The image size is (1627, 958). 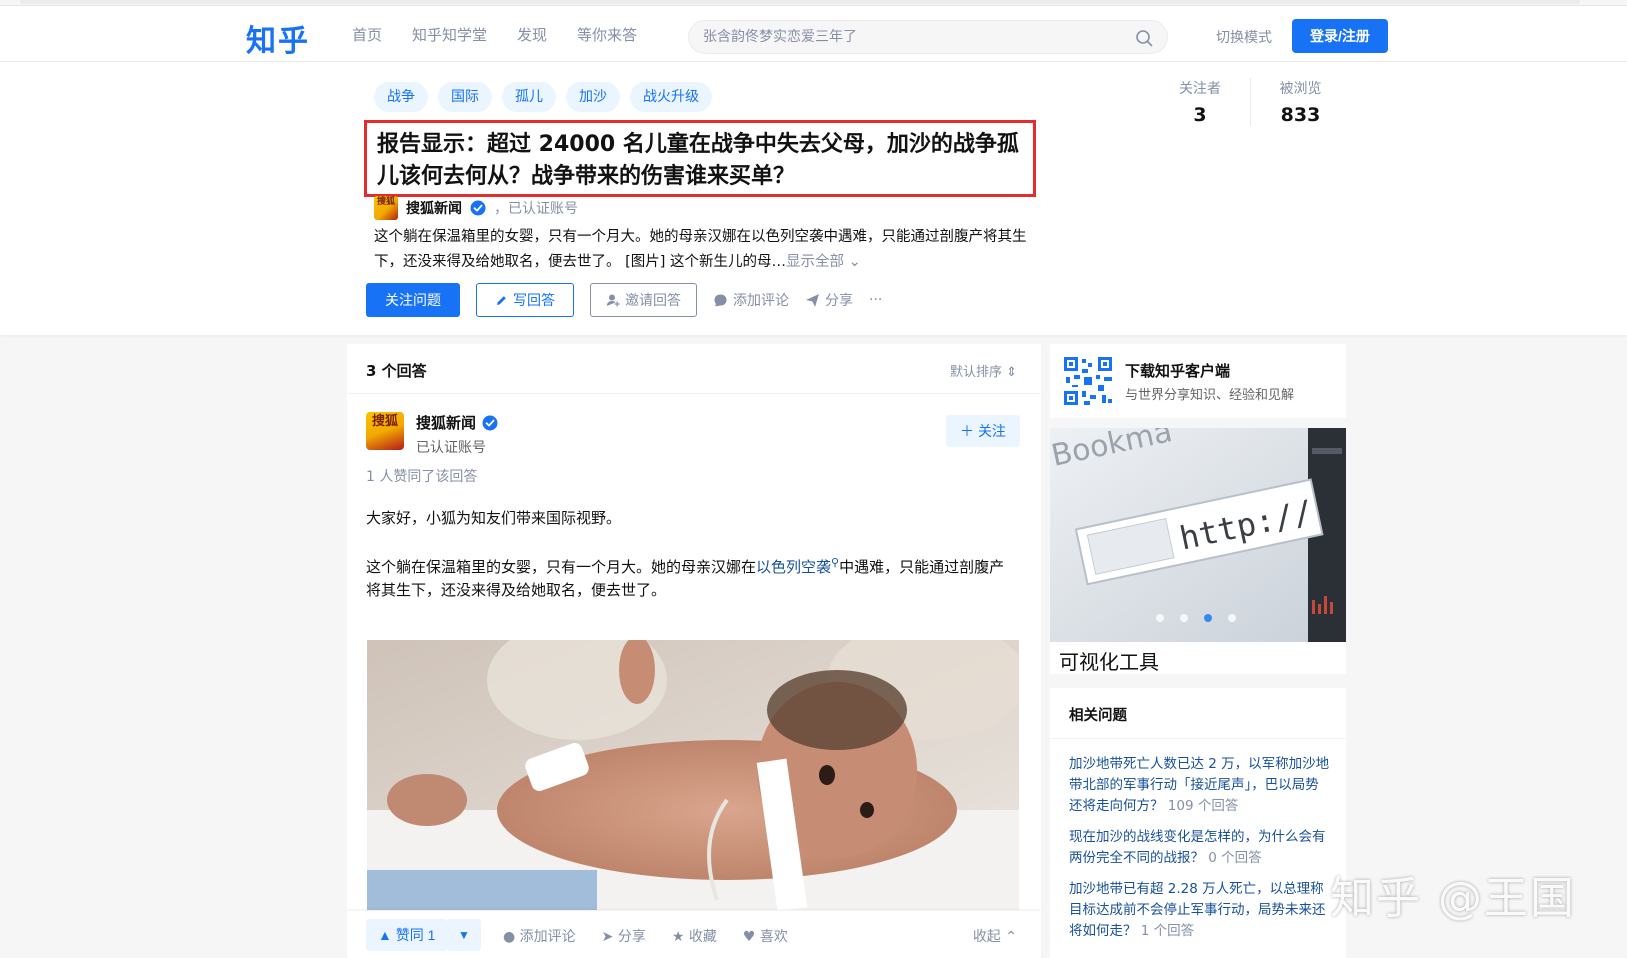 What do you see at coordinates (539, 936) in the screenshot?
I see `answer-comment-action: ● 添加评论` at bounding box center [539, 936].